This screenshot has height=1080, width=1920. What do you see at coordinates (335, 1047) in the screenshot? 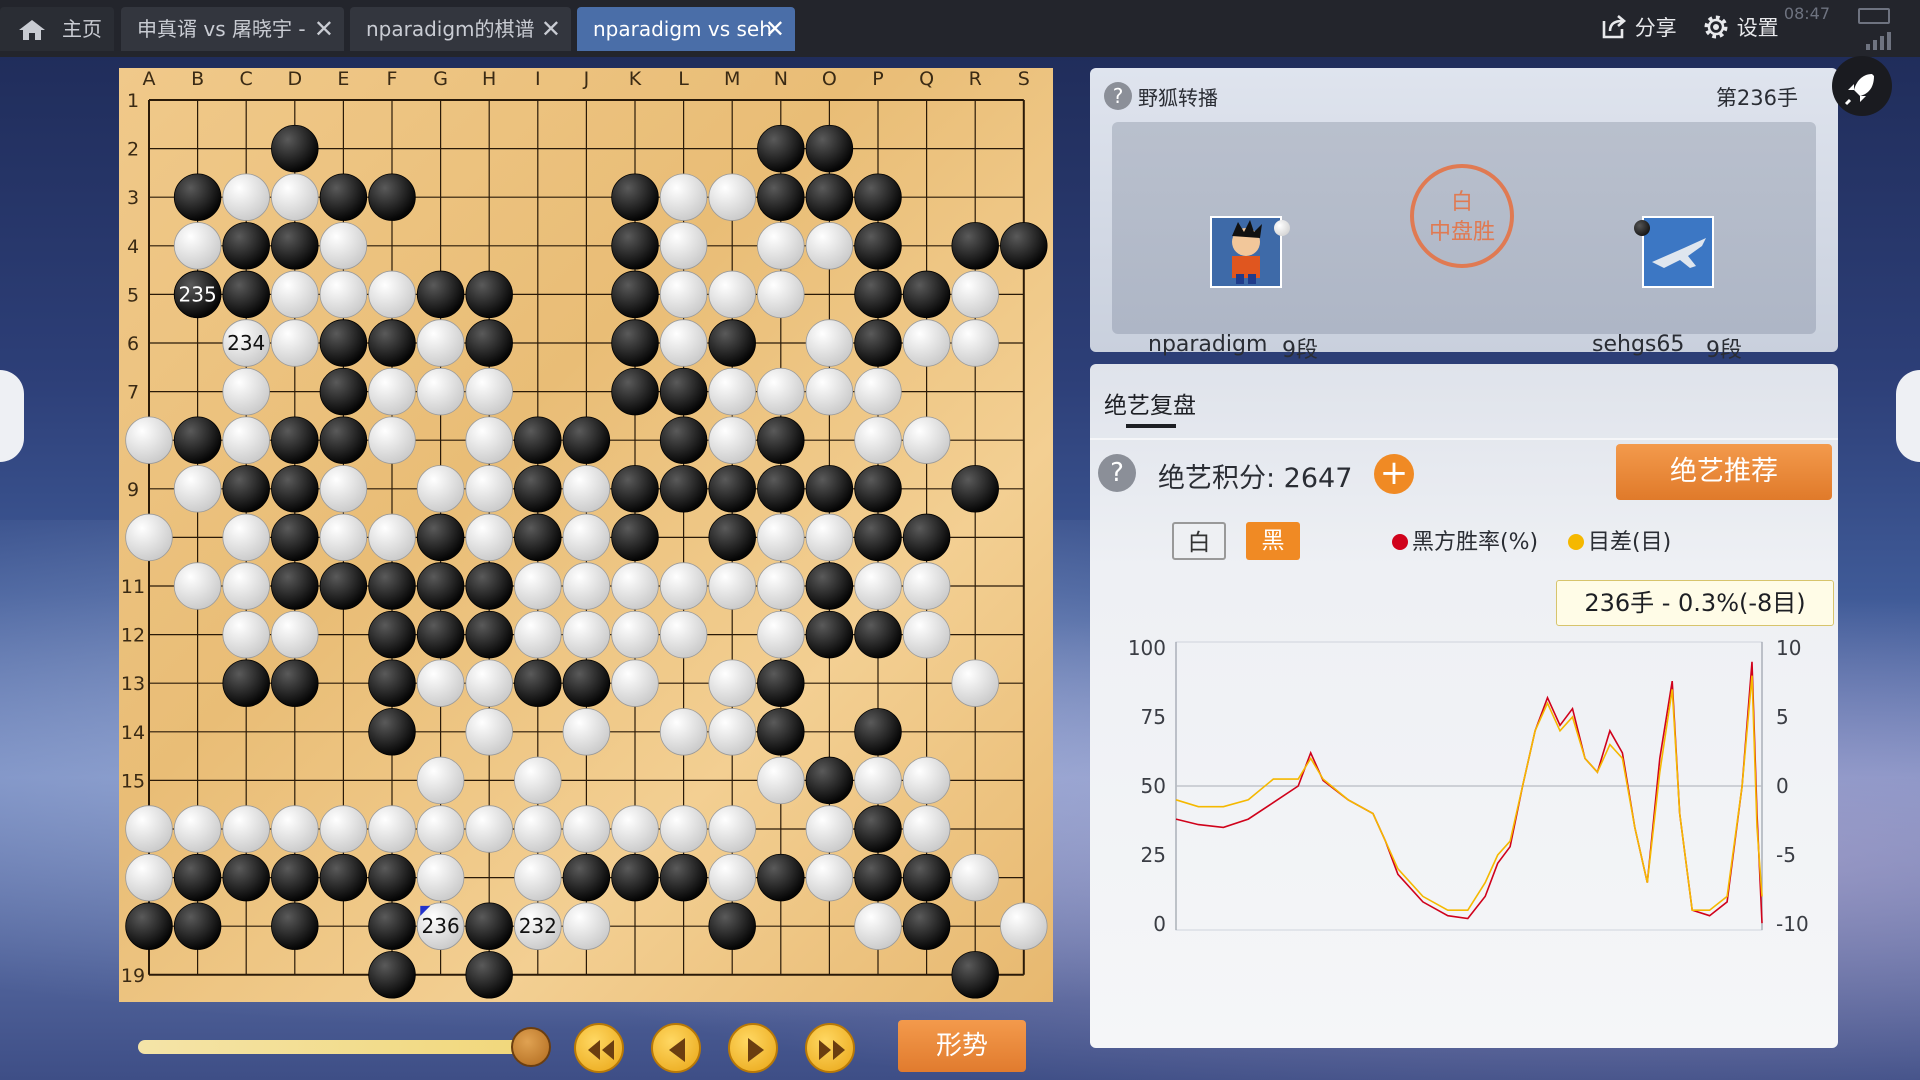
I see `move-progress-slider` at bounding box center [335, 1047].